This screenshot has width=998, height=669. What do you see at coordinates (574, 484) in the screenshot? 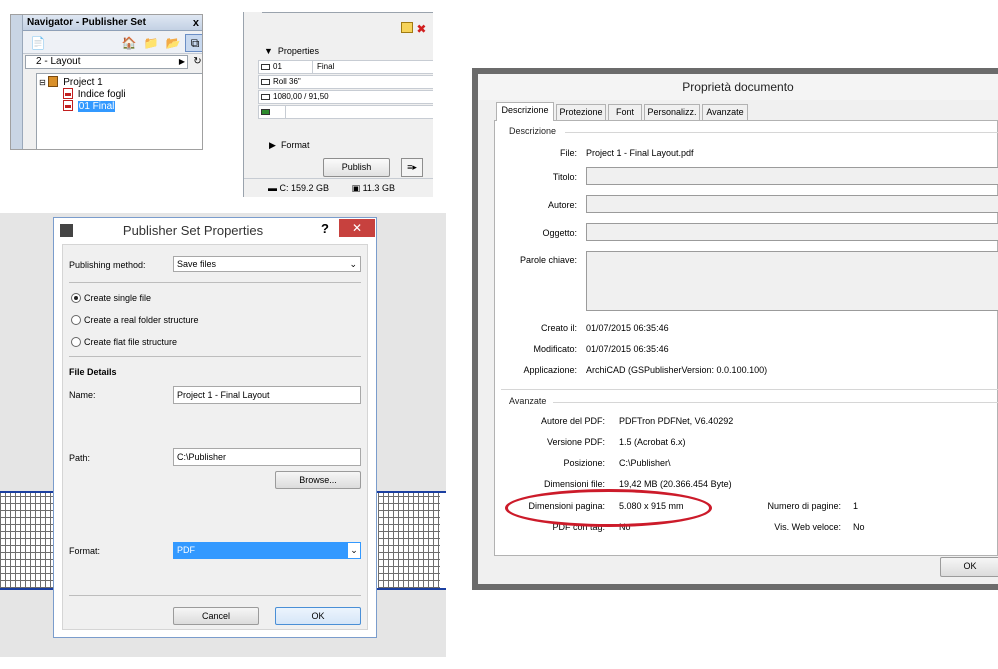
I see `dimensioni-file-label: Dimensioni file:` at bounding box center [574, 484].